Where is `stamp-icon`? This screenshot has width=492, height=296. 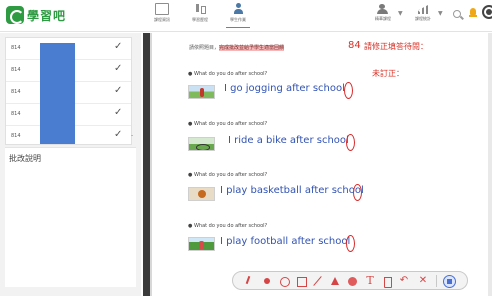 stamp-icon is located at coordinates (352, 281).